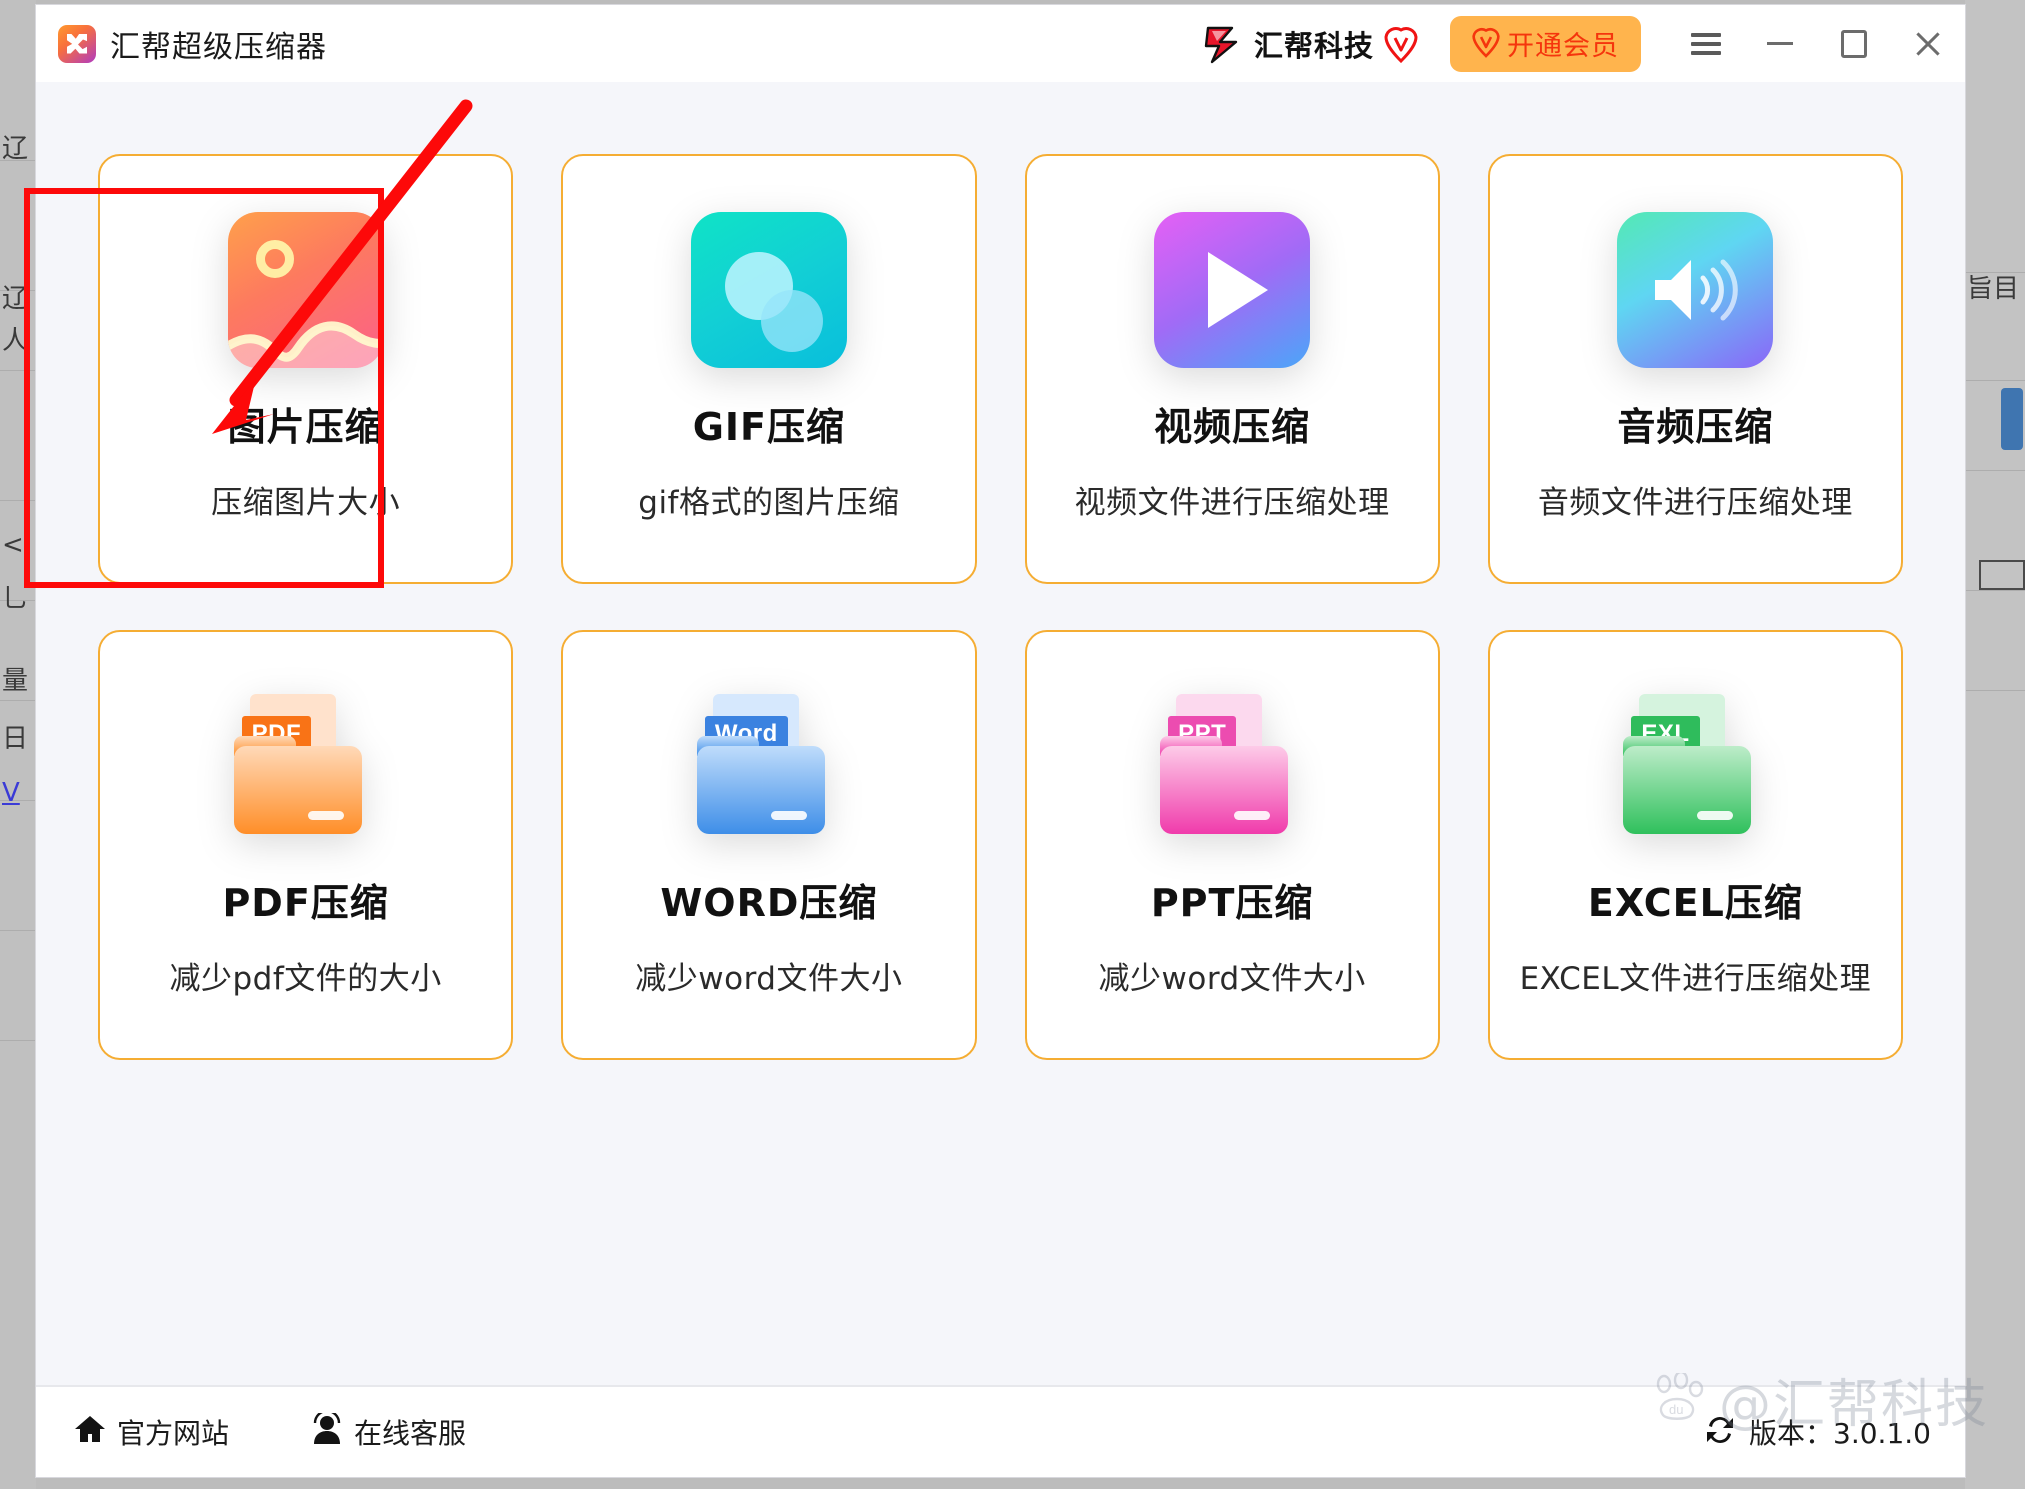 The height and width of the screenshot is (1489, 2025). What do you see at coordinates (1928, 43) in the screenshot?
I see `close-icon` at bounding box center [1928, 43].